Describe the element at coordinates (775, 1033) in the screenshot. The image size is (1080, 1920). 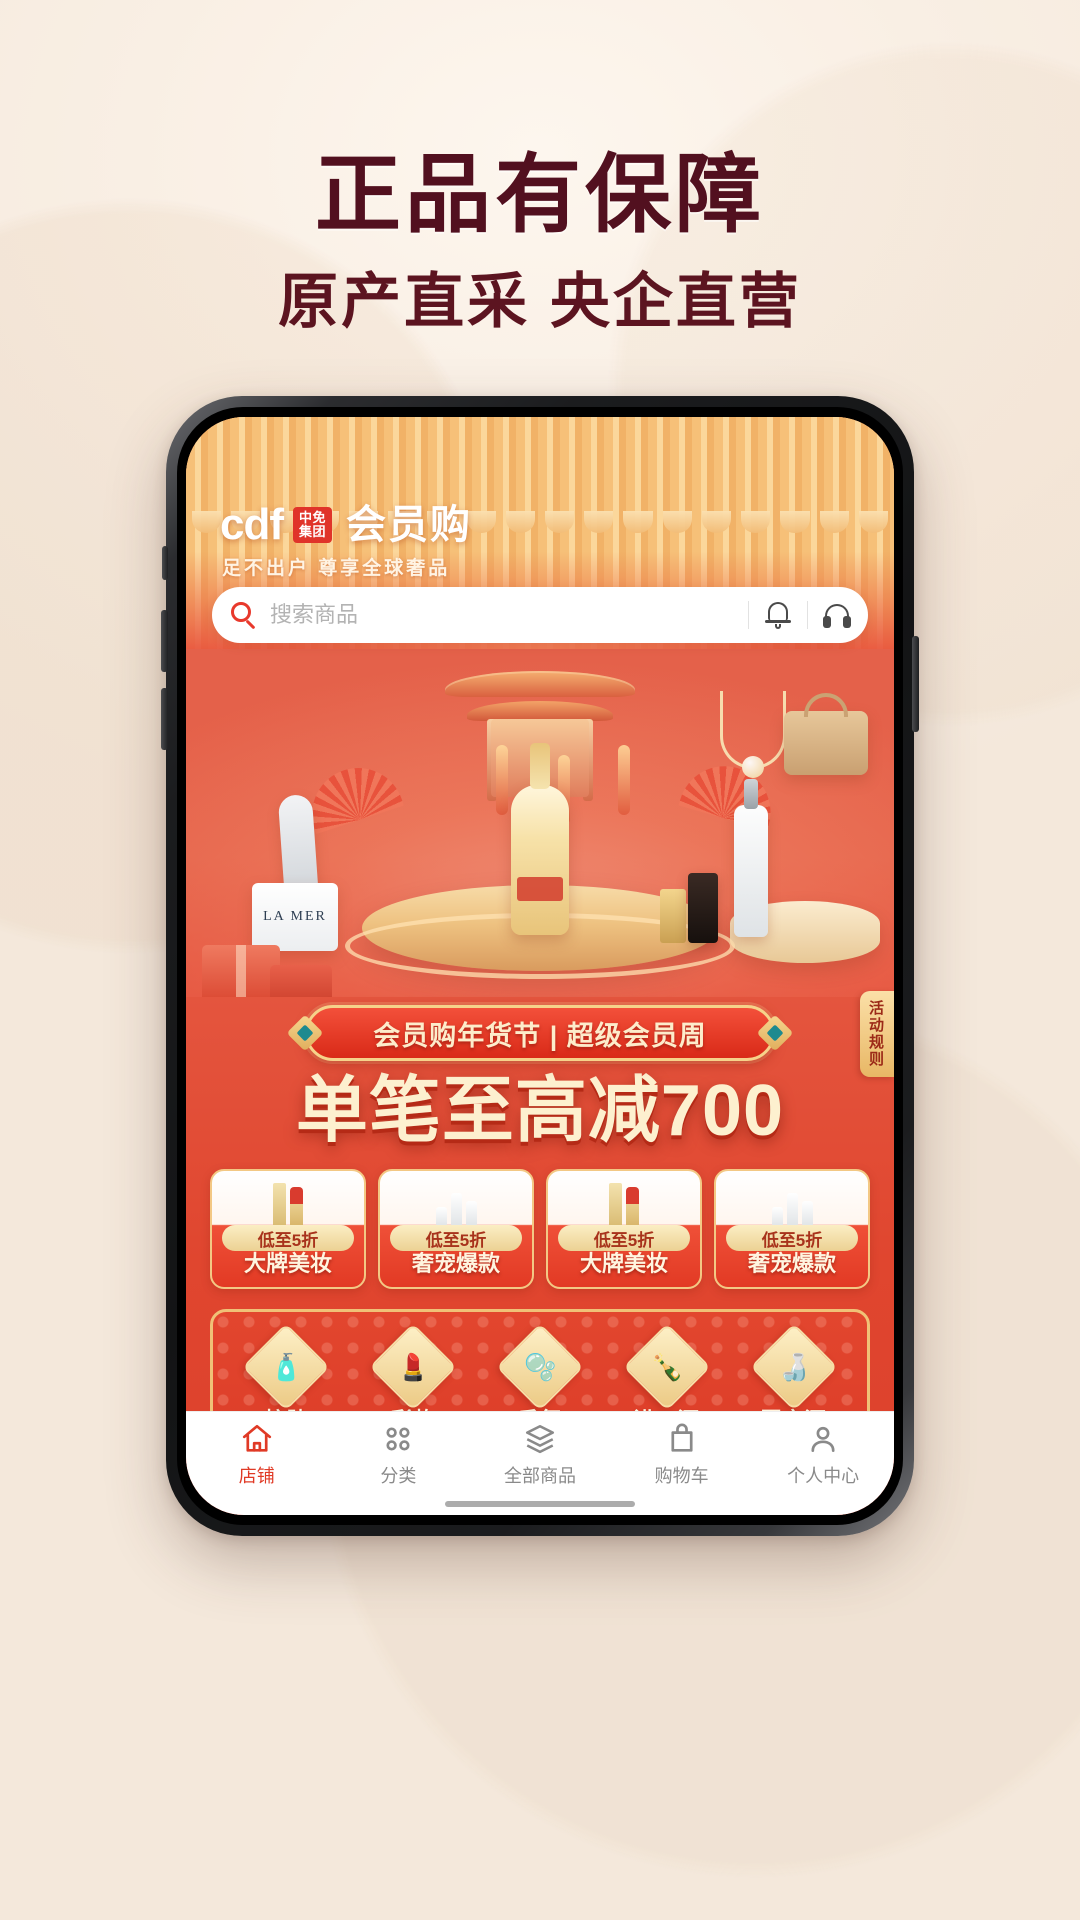
I see `diamond-decoration-right` at that location.